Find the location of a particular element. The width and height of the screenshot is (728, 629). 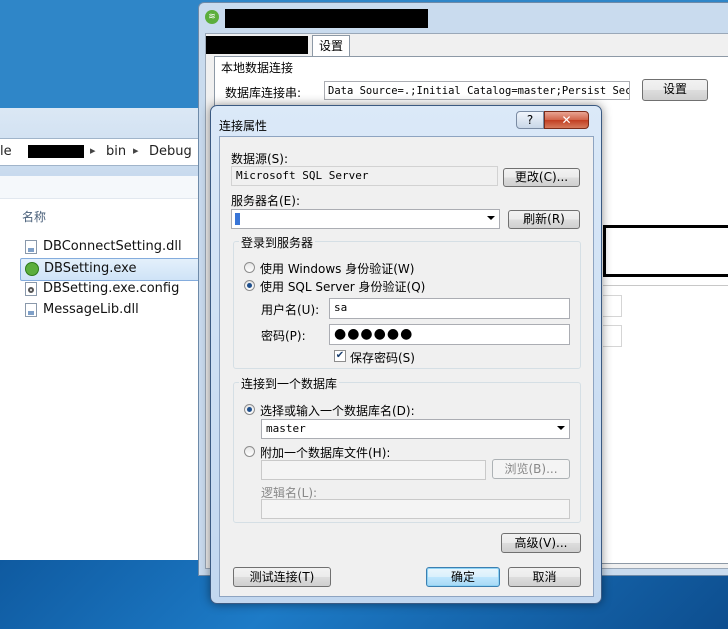

redacted-box is located at coordinates (665, 251).